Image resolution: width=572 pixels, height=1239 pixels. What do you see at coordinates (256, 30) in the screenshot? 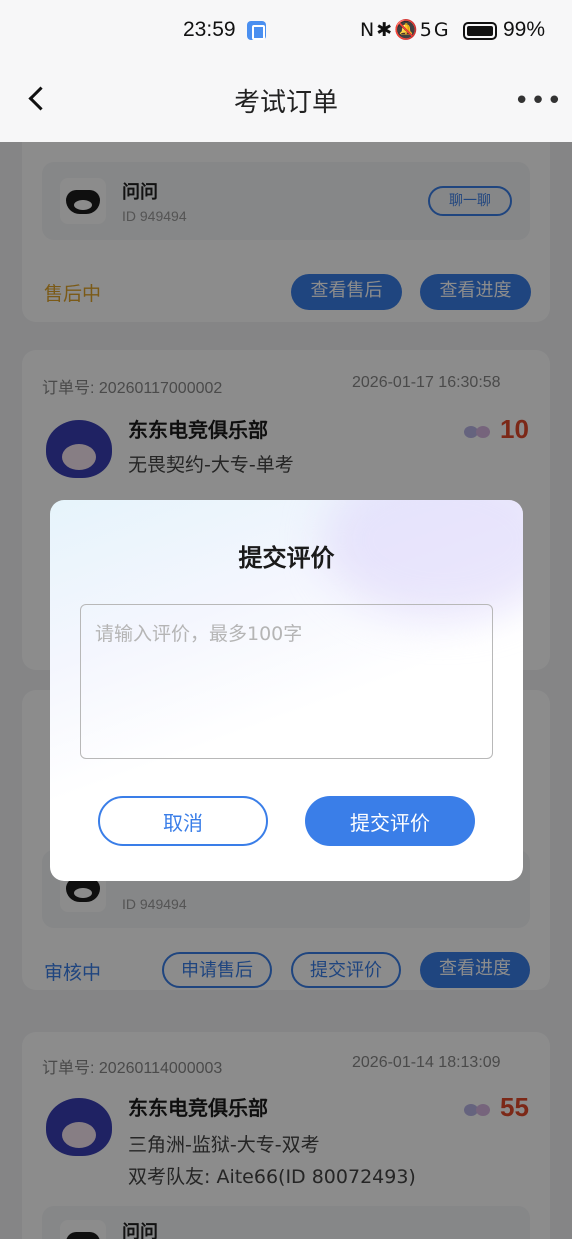
I see `app-notification-icon` at bounding box center [256, 30].